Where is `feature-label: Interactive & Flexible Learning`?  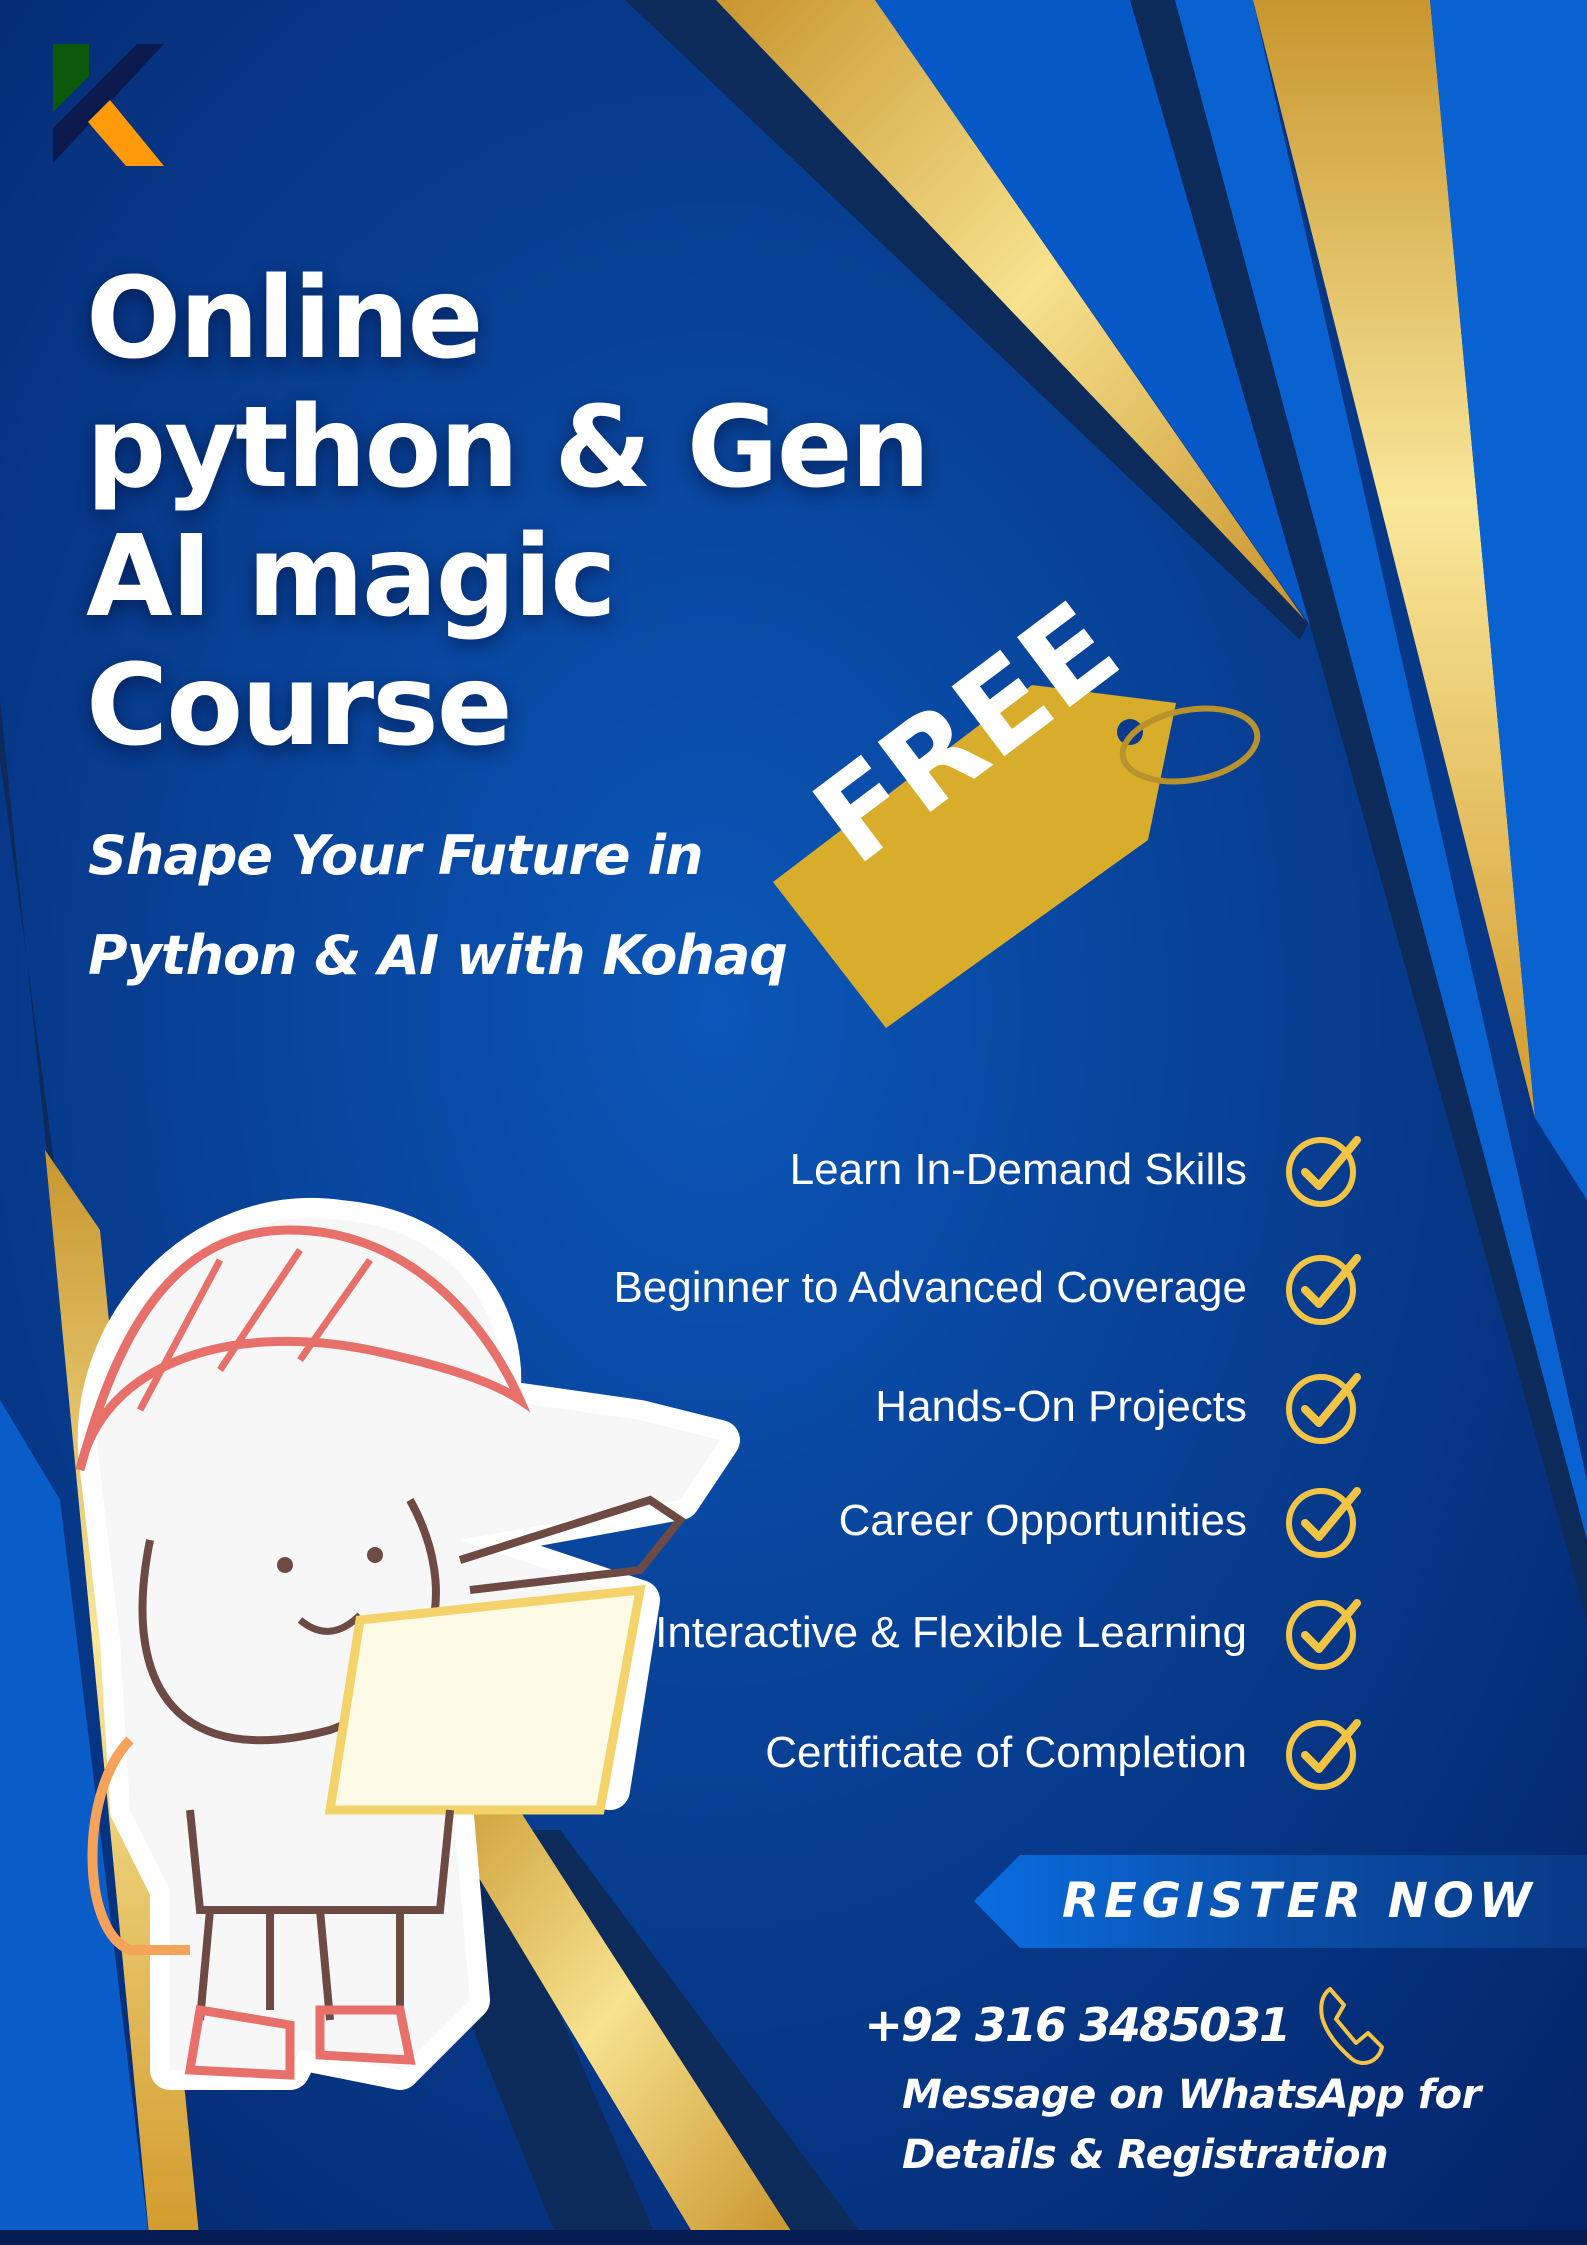
feature-label: Interactive & Flexible Learning is located at coordinates (951, 1632).